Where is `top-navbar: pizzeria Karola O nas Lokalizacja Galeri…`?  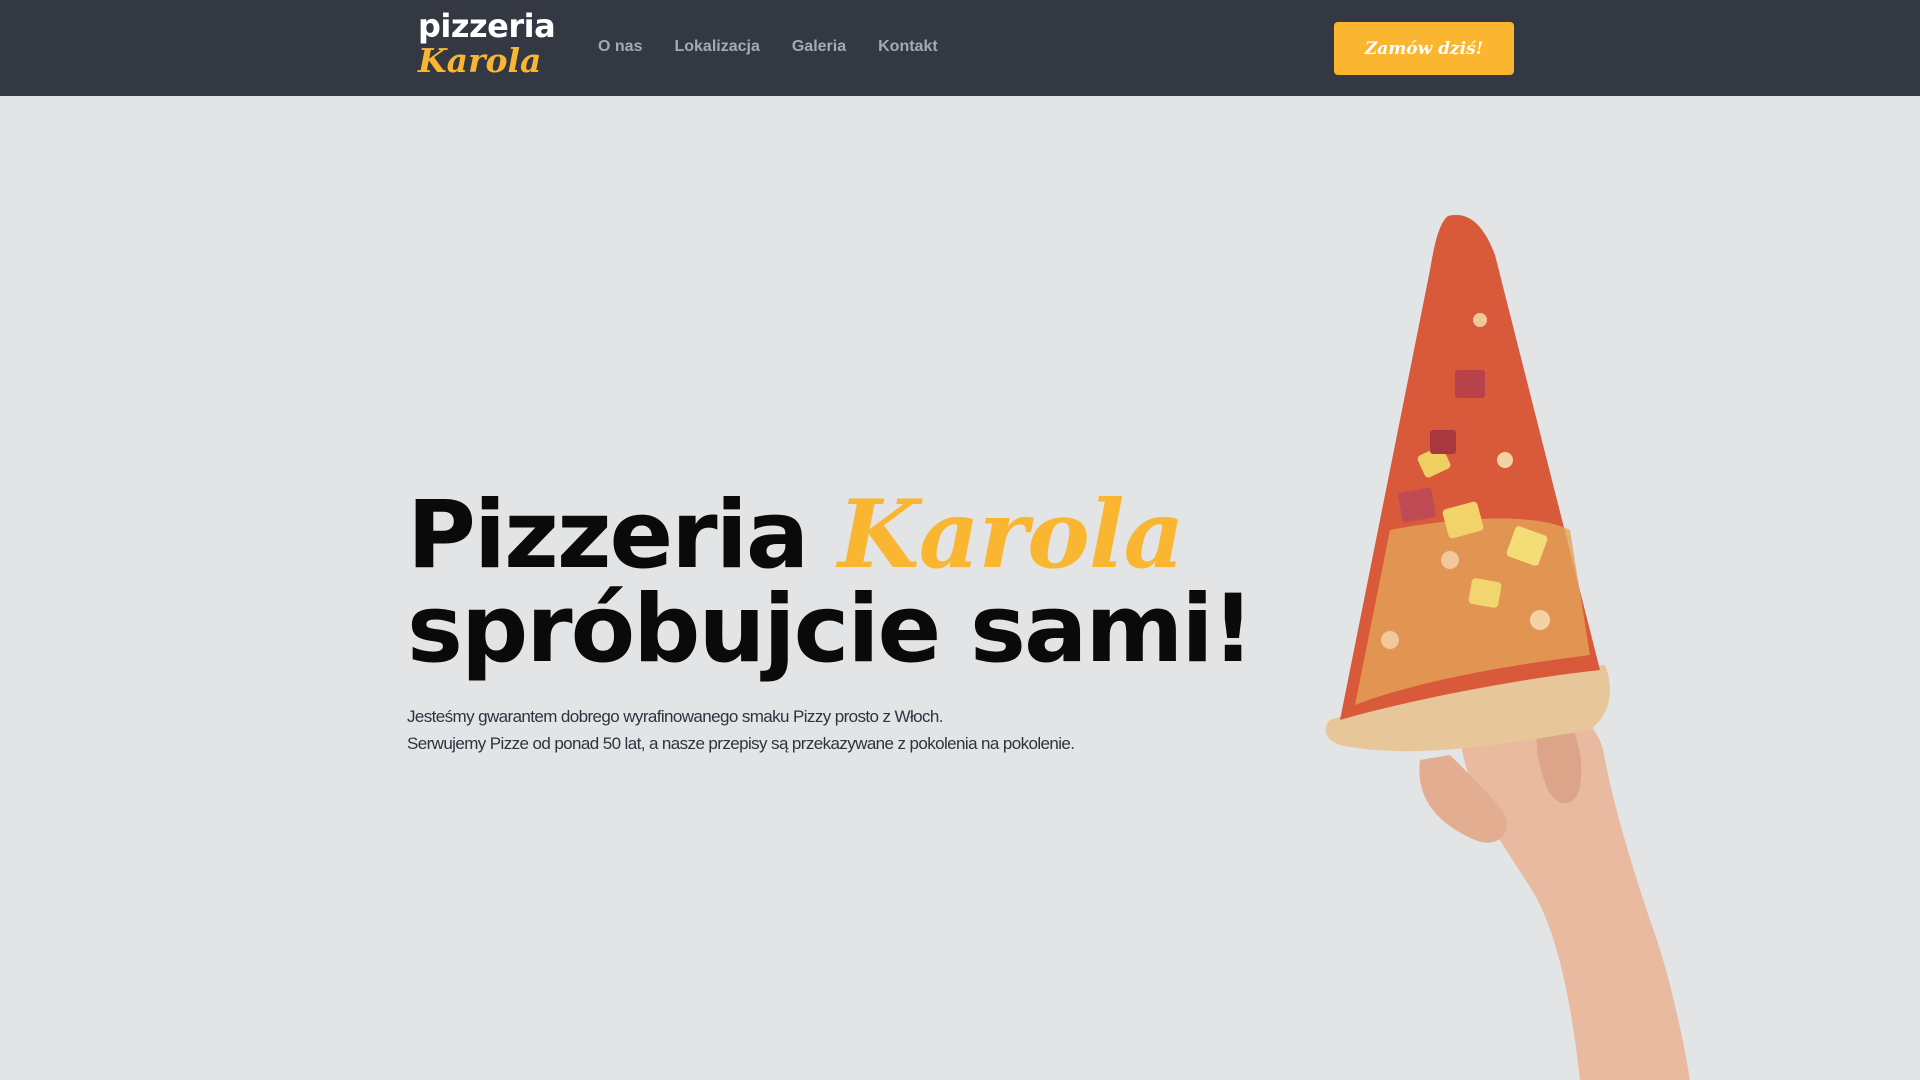 top-navbar: pizzeria Karola O nas Lokalizacja Galeri… is located at coordinates (960, 48).